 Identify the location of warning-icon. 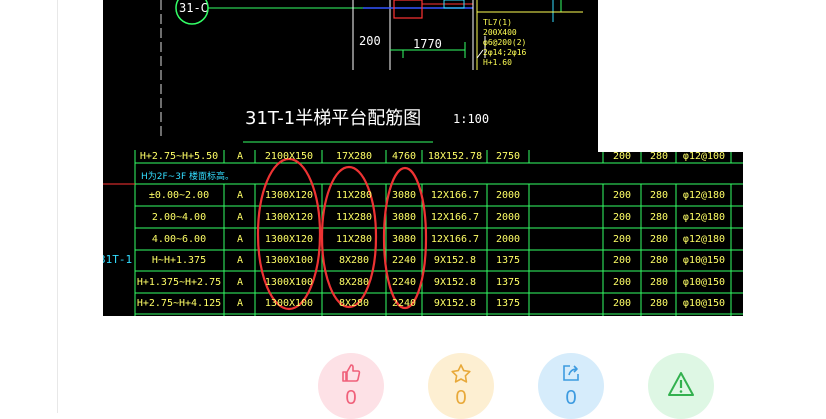
(681, 386).